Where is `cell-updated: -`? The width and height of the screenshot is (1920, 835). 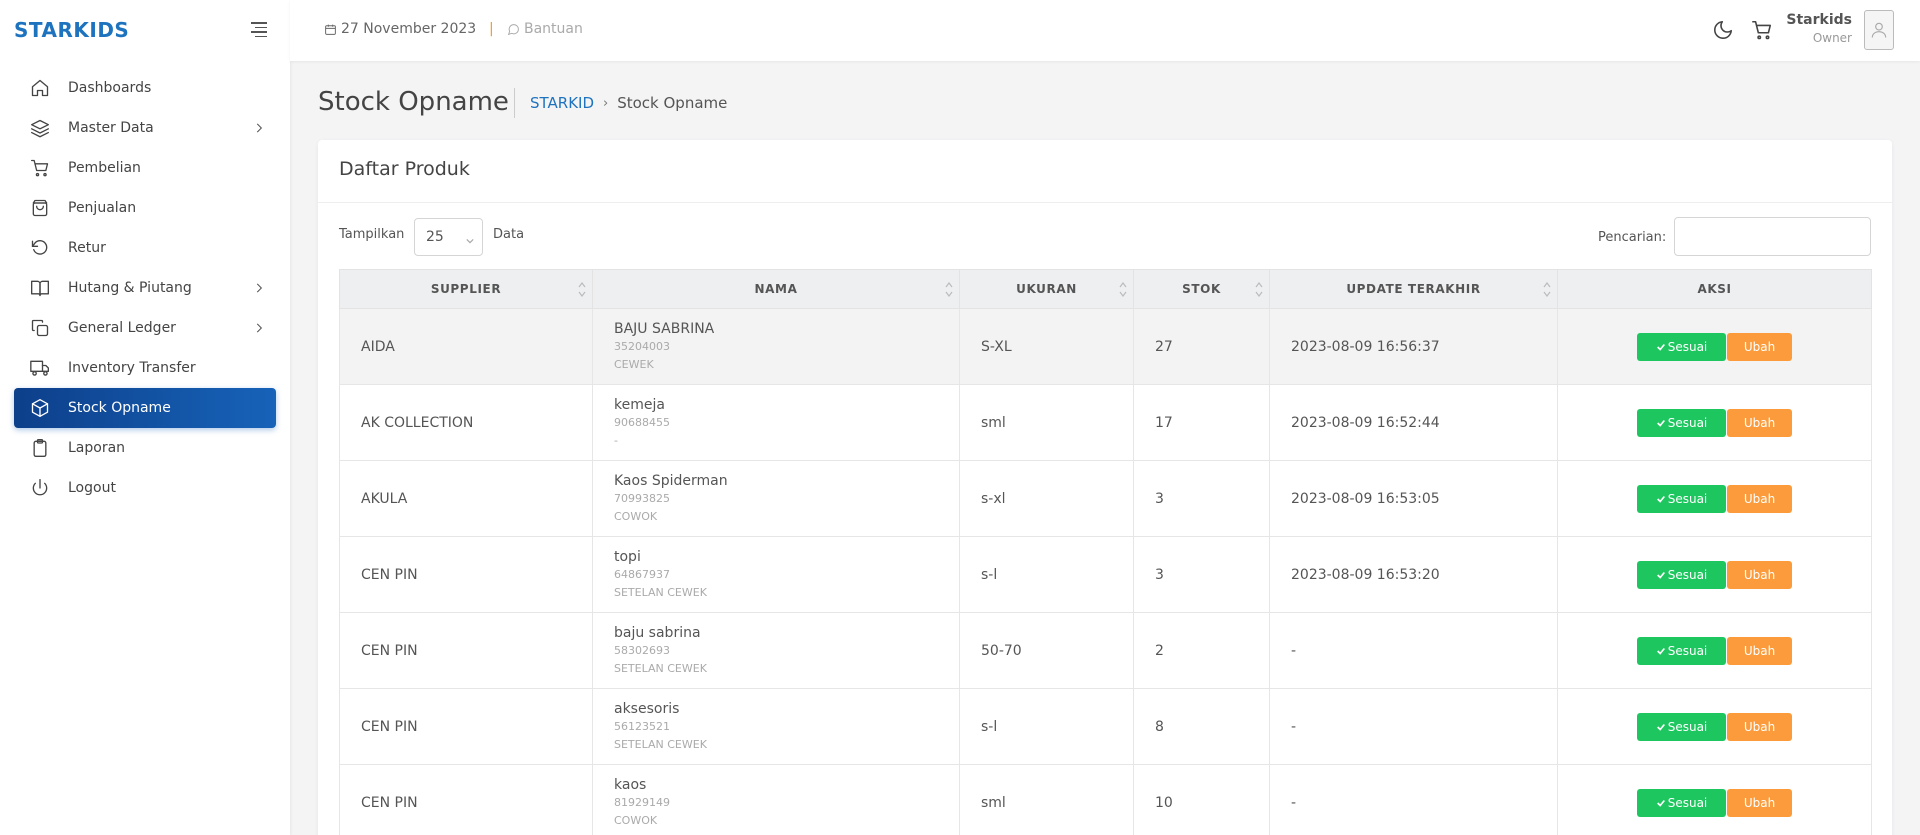 cell-updated: - is located at coordinates (1413, 650).